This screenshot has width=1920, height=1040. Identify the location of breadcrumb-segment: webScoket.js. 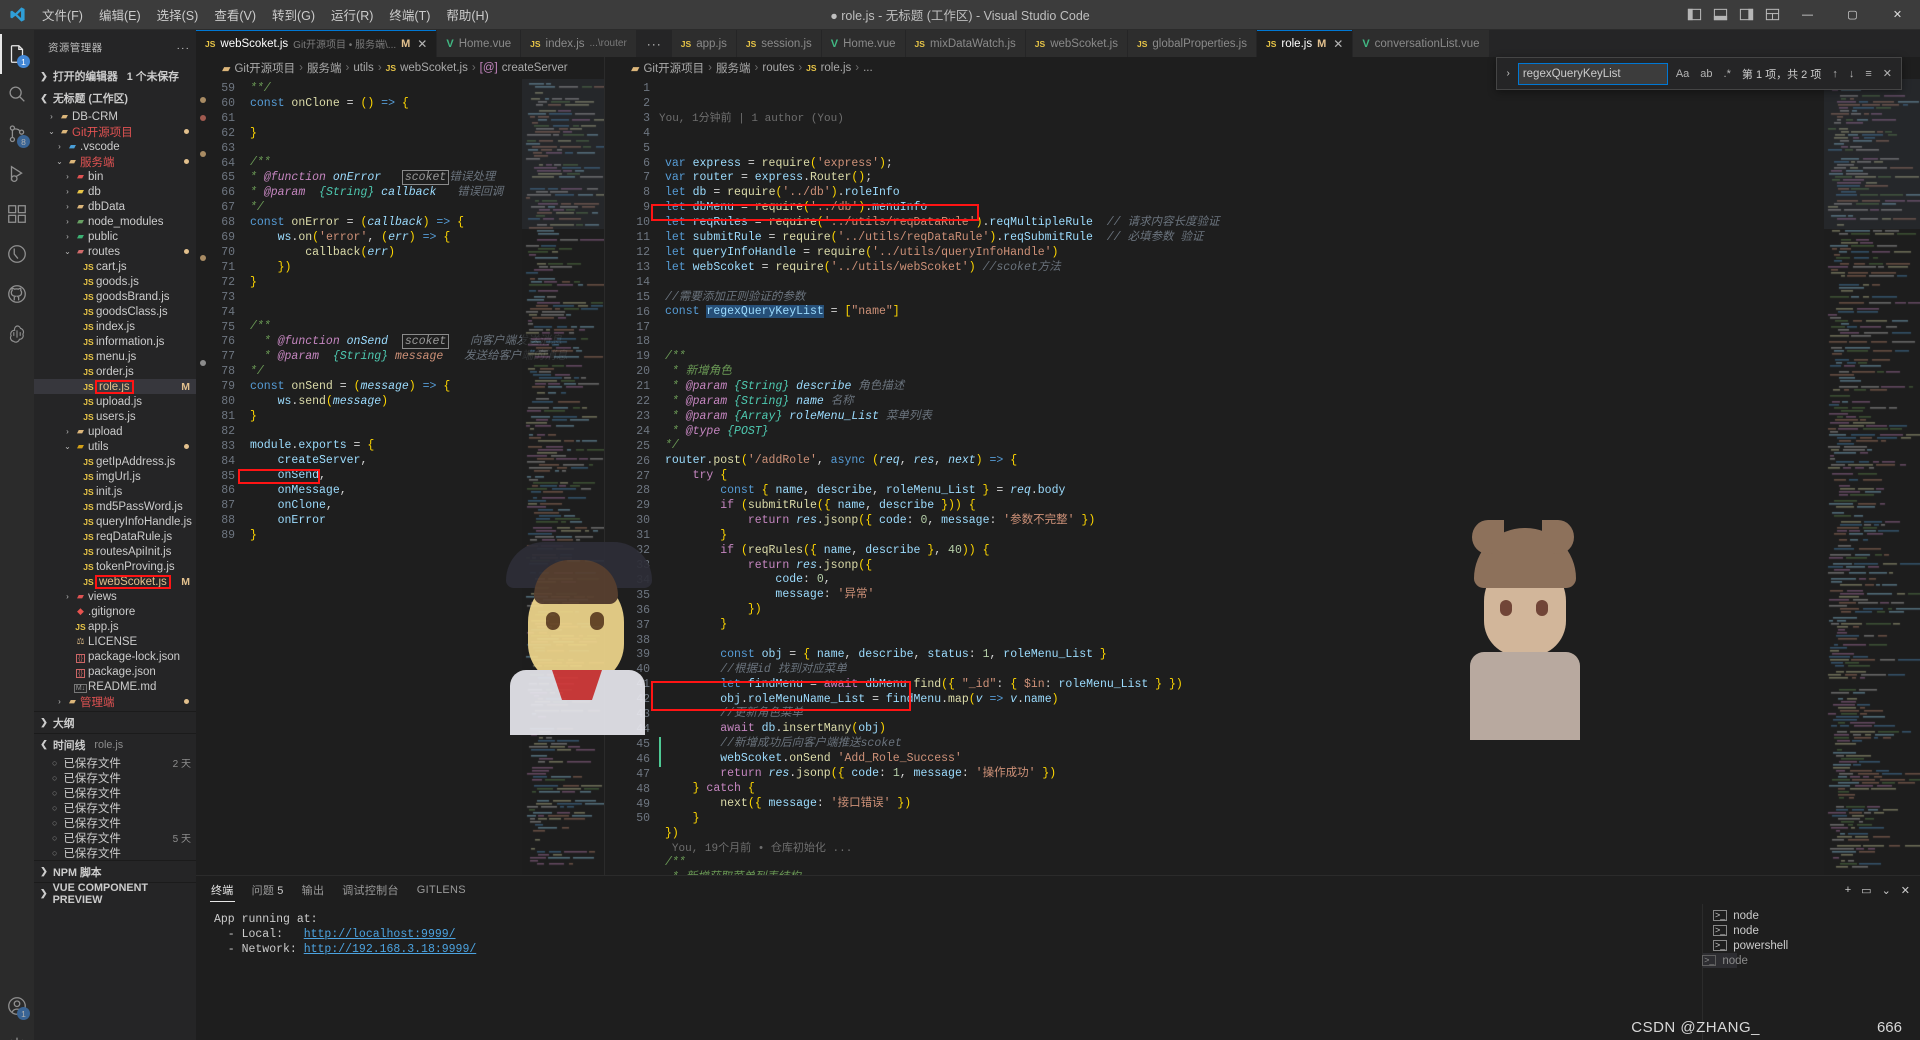
(434, 68).